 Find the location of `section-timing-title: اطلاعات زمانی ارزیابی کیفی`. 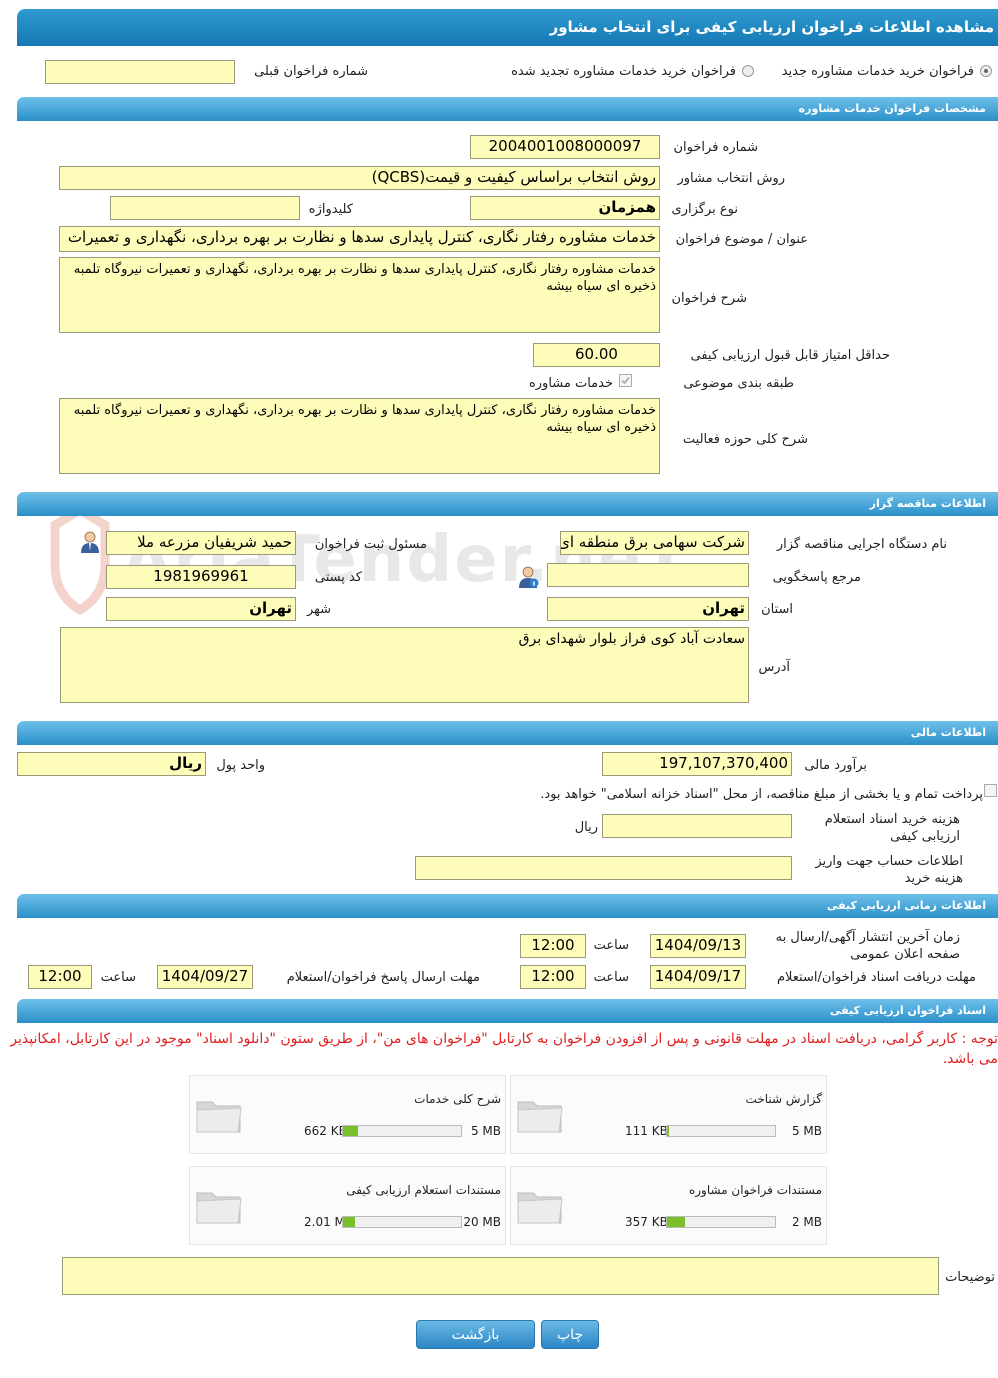

section-timing-title: اطلاعات زمانی ارزیابی کیفی is located at coordinates (906, 905).